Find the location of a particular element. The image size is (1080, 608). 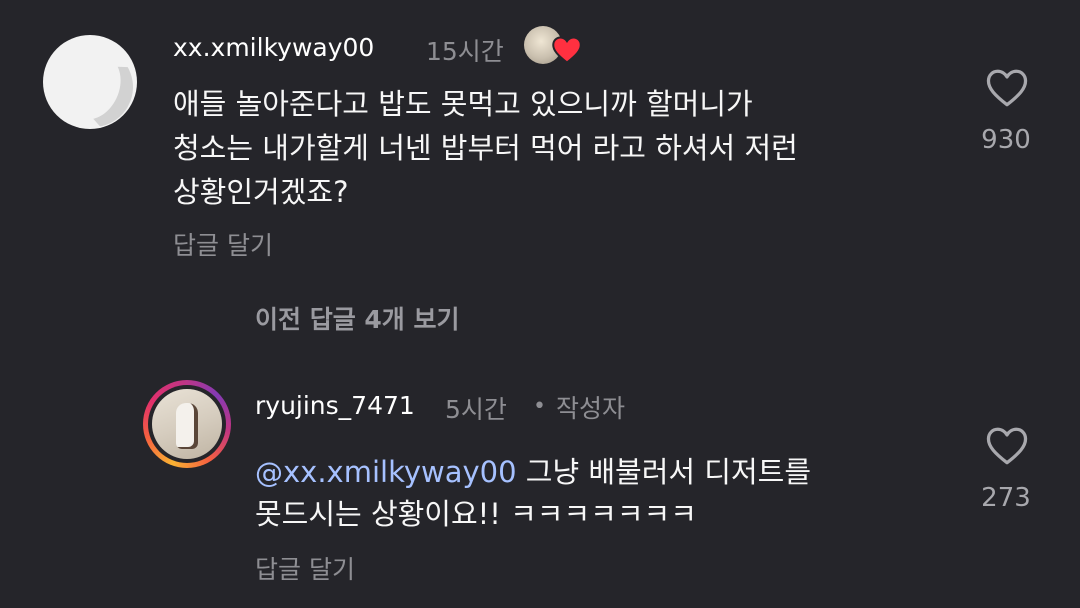

comment-username: ryujins_7471 is located at coordinates (335, 405).